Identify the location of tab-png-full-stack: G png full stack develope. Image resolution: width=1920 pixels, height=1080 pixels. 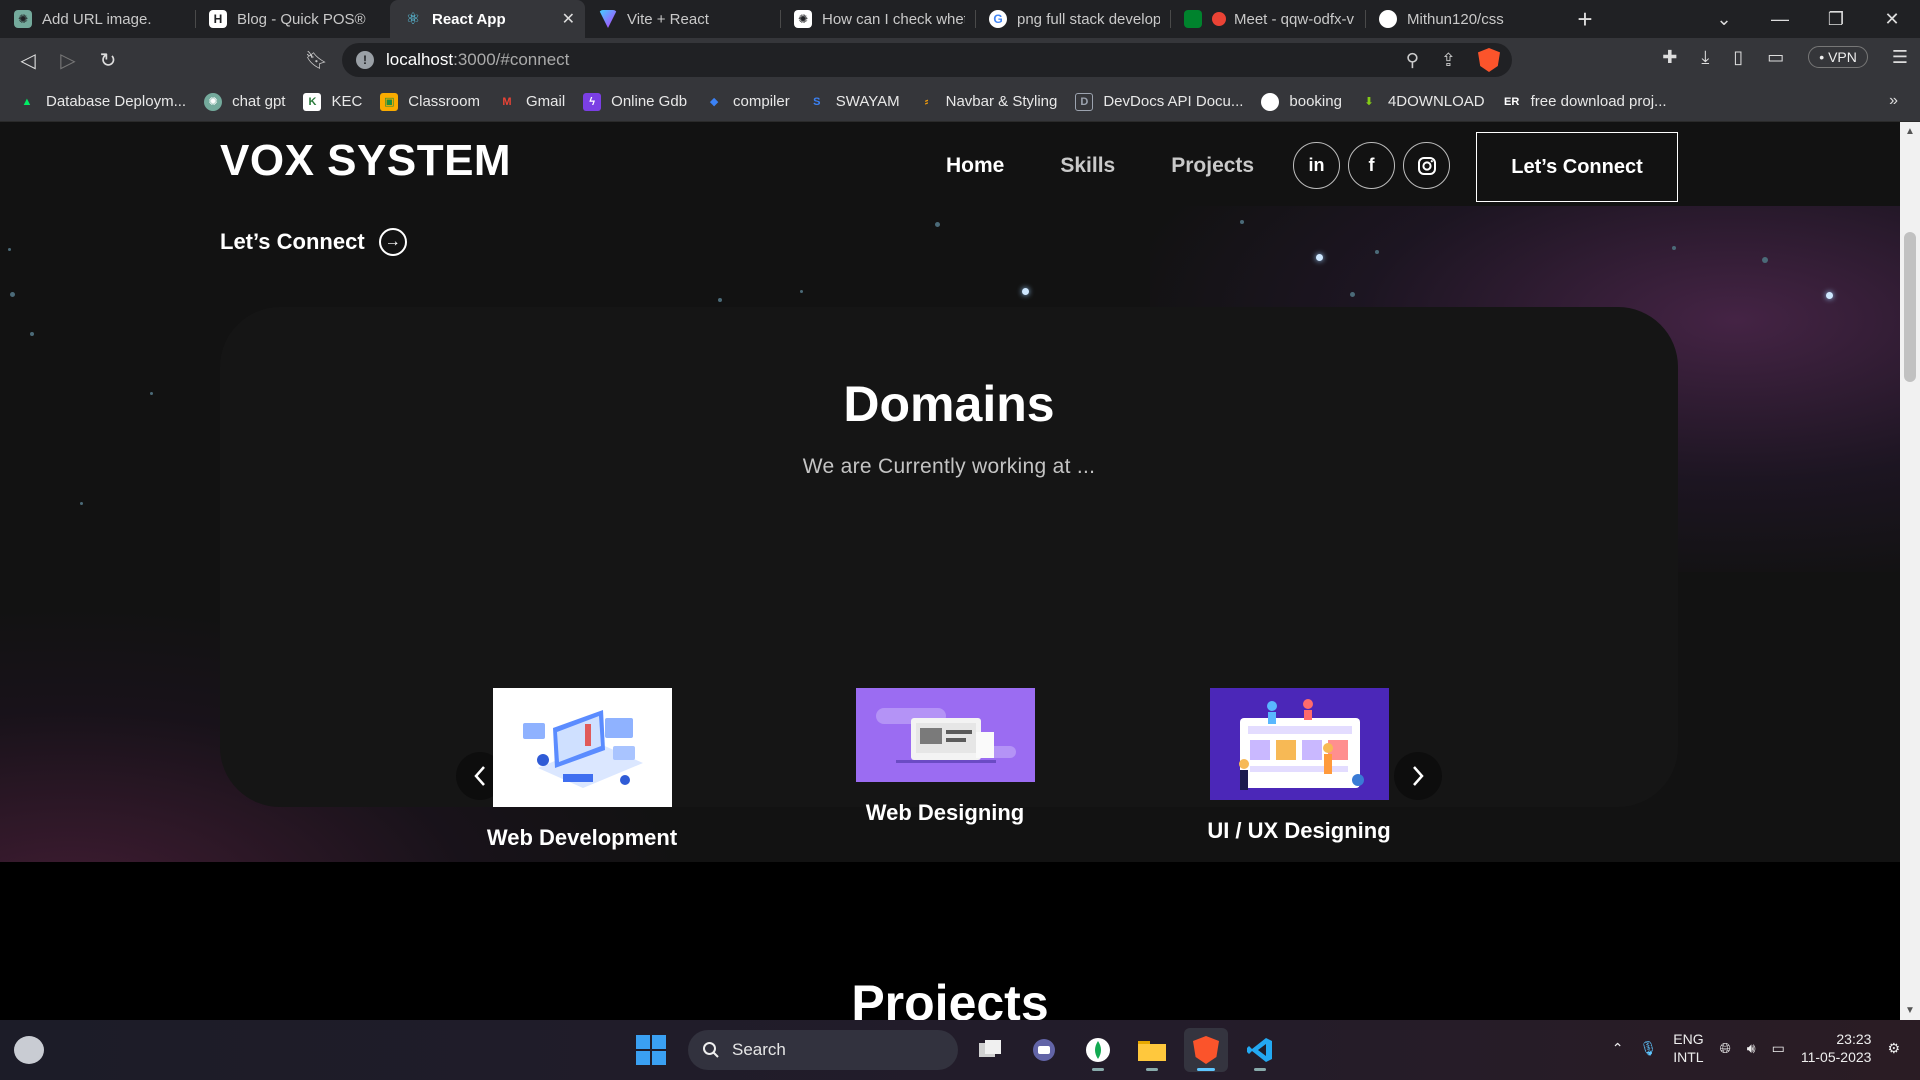
(1072, 19).